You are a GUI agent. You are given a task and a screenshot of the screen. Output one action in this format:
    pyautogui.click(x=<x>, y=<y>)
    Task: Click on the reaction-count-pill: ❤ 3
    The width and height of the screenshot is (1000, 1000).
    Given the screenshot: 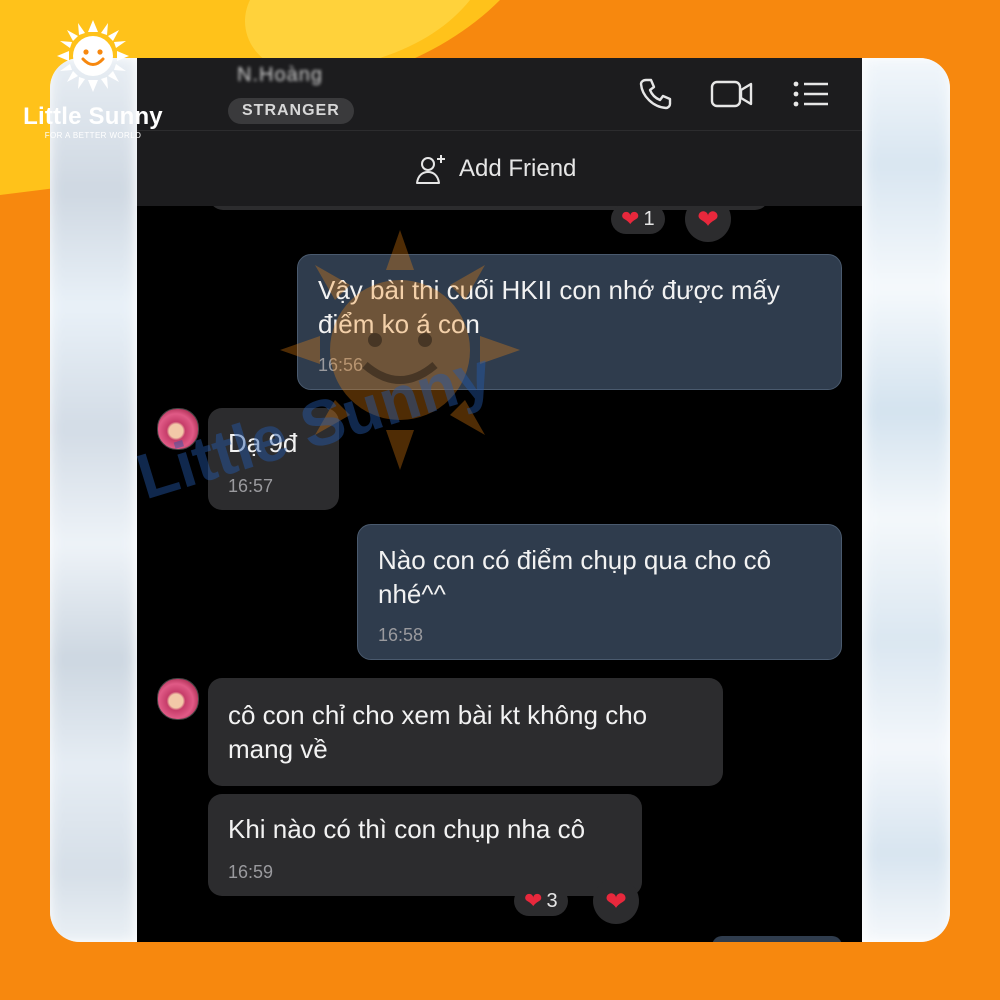 What is the action you would take?
    pyautogui.click(x=541, y=901)
    